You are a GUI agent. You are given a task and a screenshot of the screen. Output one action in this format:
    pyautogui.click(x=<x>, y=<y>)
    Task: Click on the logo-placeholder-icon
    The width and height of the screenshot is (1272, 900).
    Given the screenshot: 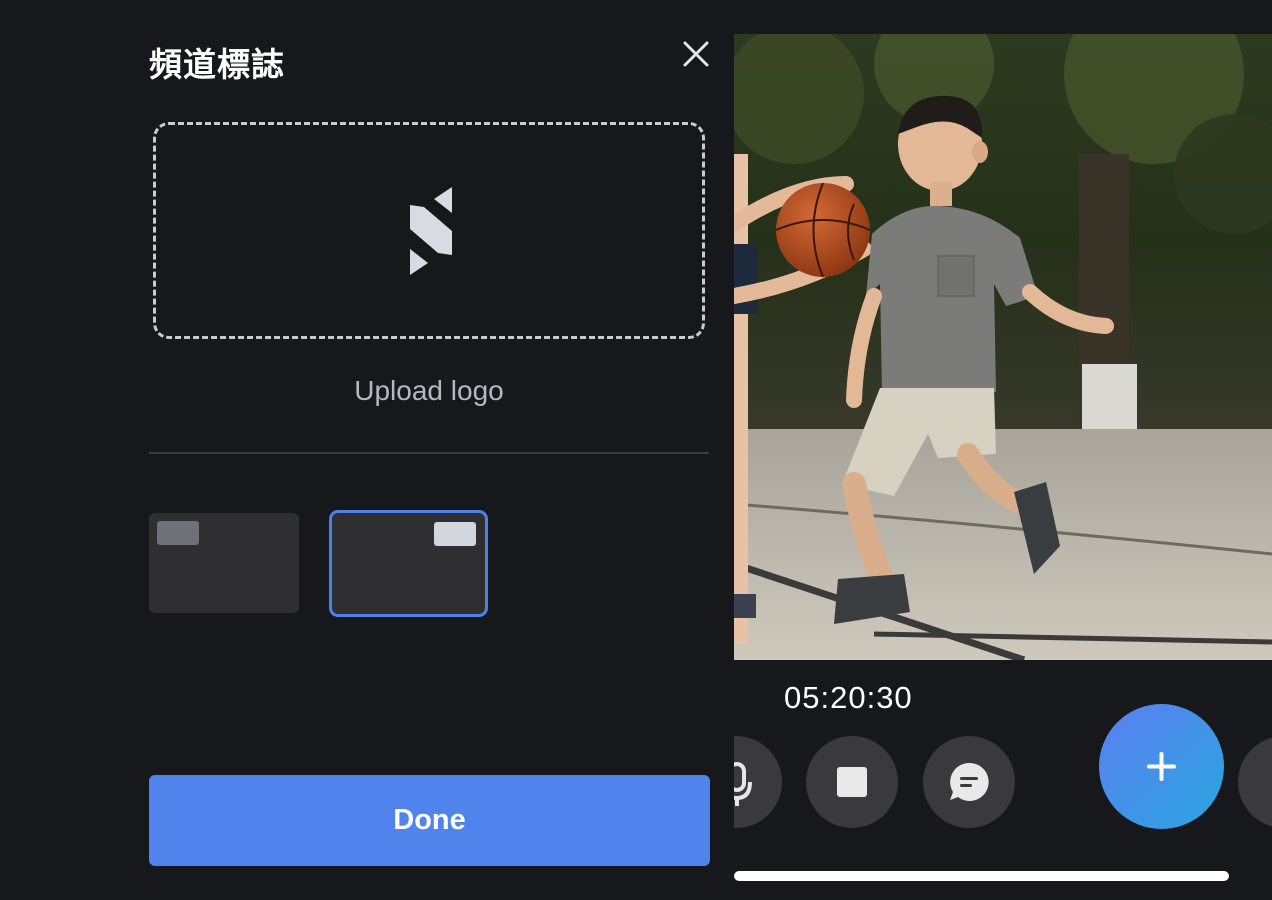 What is the action you would take?
    pyautogui.click(x=431, y=231)
    